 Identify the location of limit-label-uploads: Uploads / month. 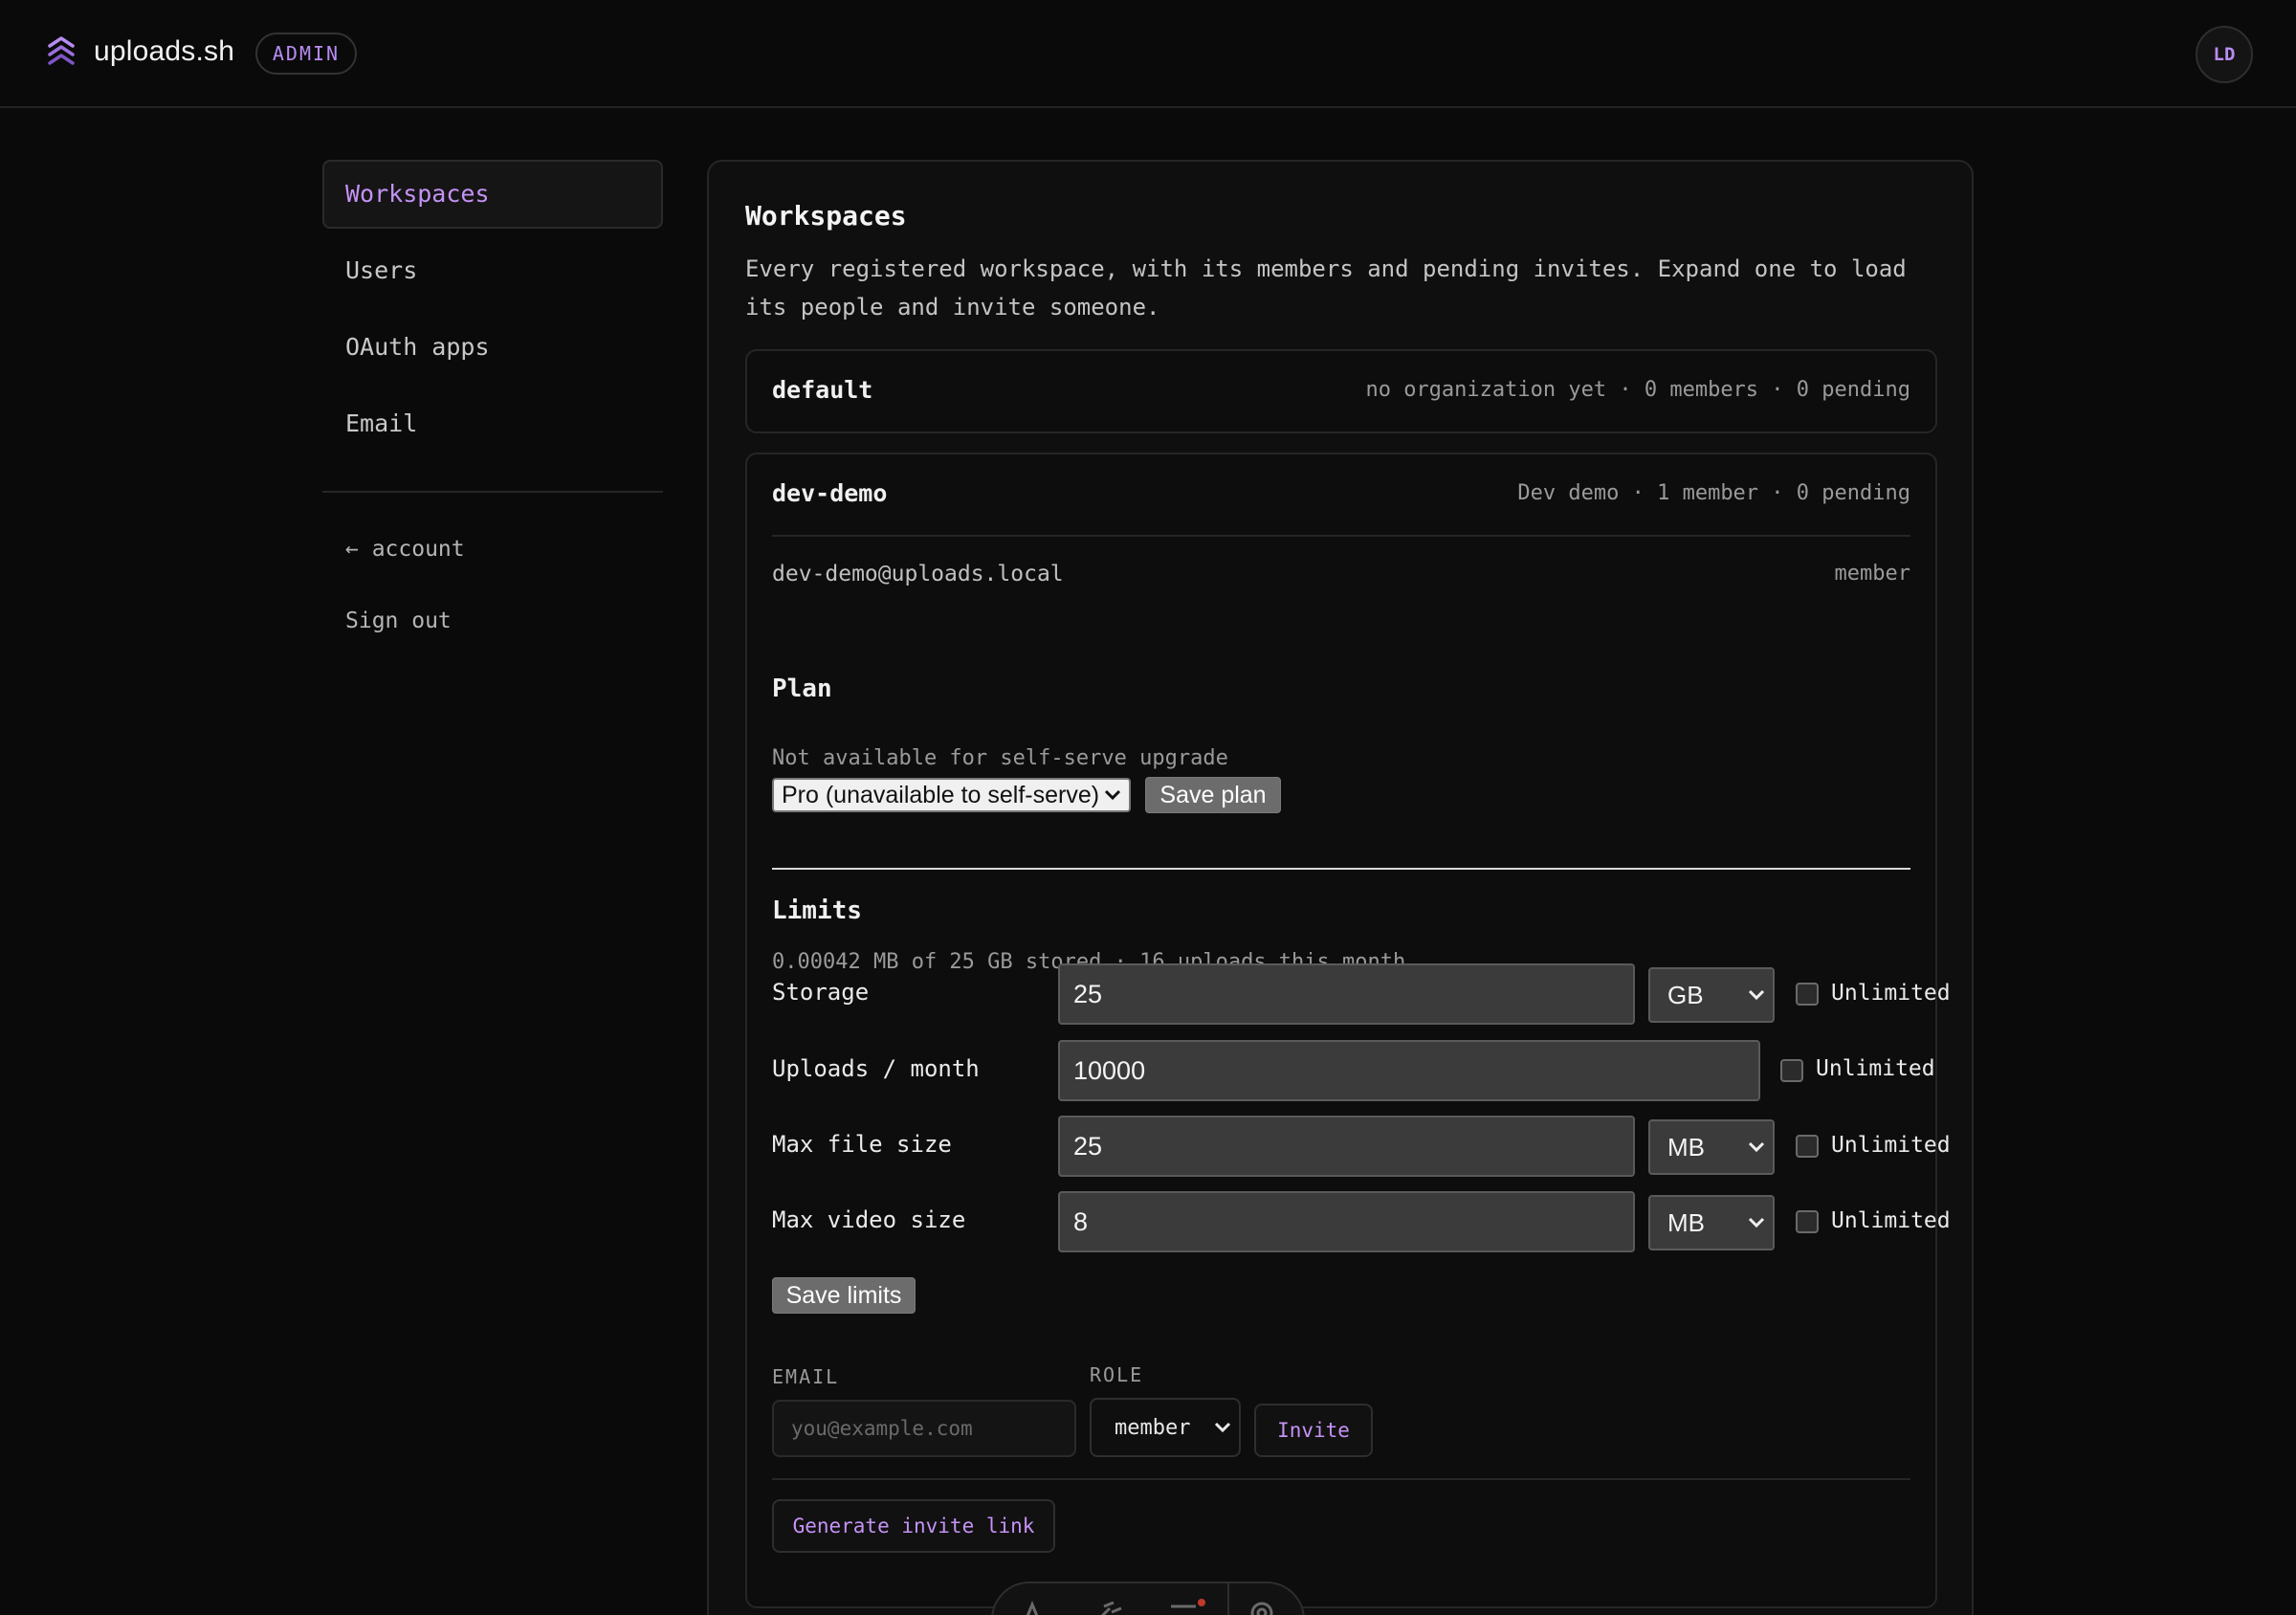
(876, 1068).